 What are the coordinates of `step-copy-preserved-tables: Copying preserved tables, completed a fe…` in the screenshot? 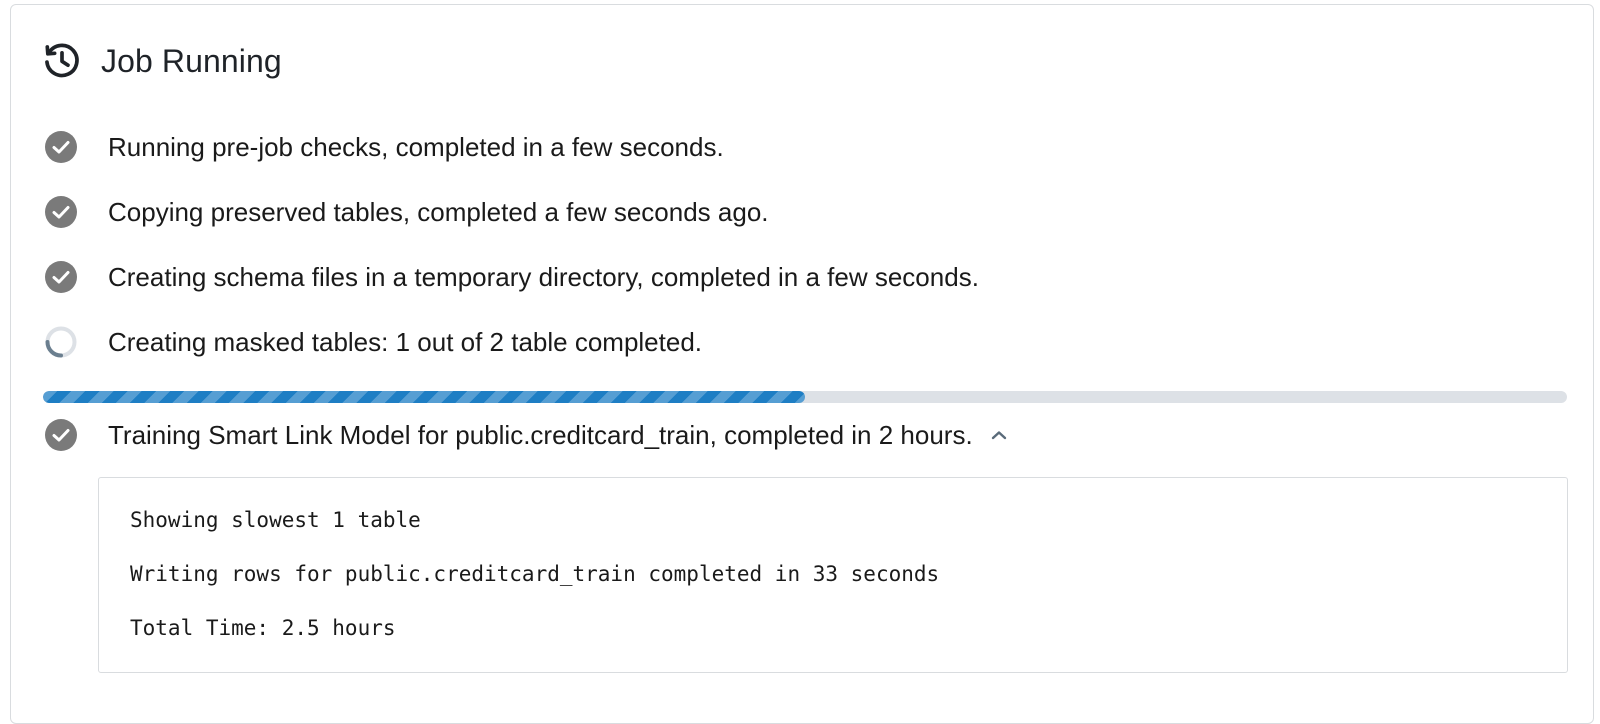 It's located at (406, 212).